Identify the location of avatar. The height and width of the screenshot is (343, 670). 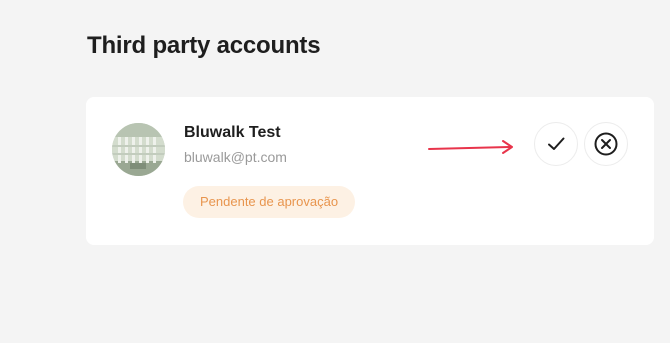
(138, 149).